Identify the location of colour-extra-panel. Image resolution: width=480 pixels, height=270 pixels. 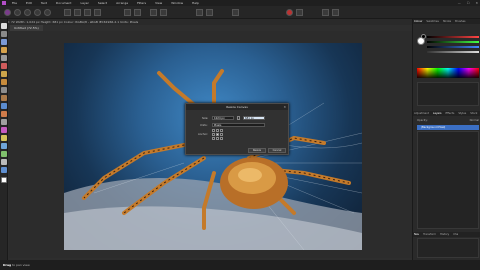
(448, 94).